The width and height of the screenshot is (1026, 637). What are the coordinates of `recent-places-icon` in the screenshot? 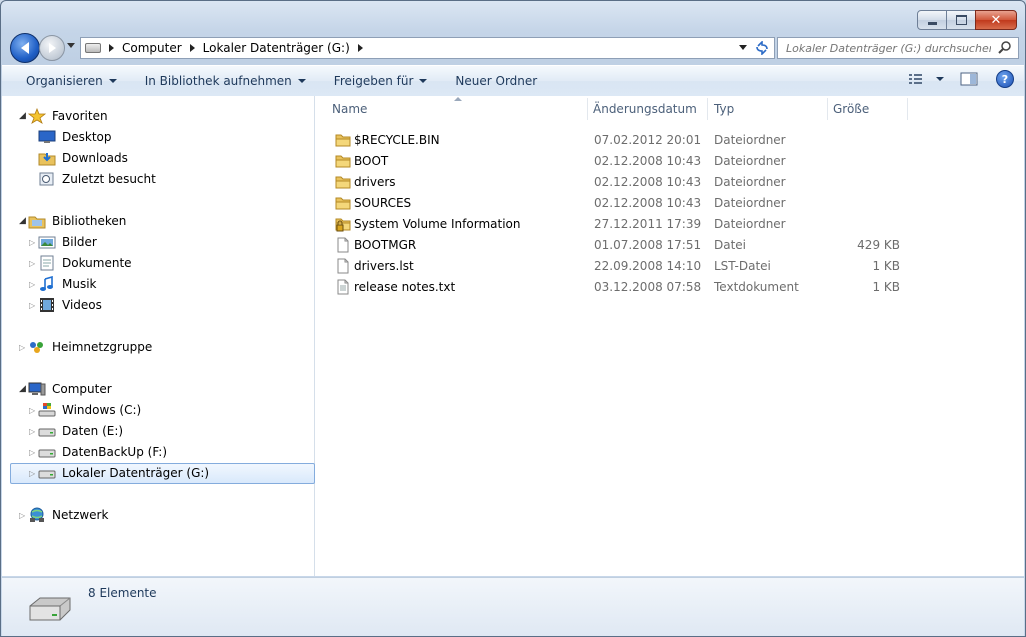 It's located at (46, 179).